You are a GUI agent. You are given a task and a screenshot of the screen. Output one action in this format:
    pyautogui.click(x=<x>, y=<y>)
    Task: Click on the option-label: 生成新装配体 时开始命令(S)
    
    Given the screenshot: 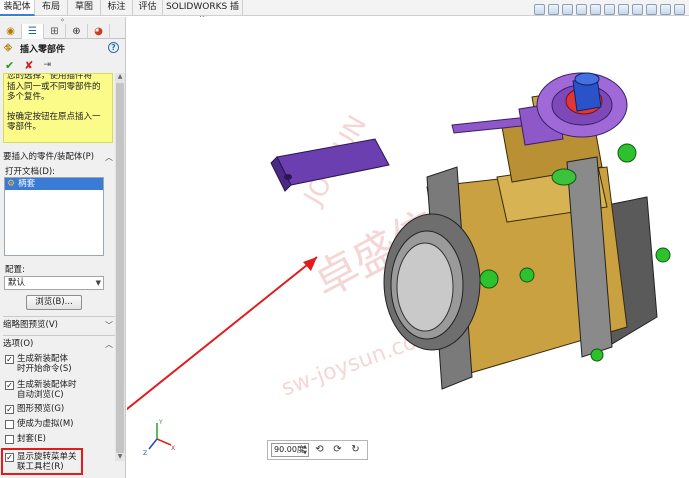 What is the action you would take?
    pyautogui.click(x=44, y=364)
    